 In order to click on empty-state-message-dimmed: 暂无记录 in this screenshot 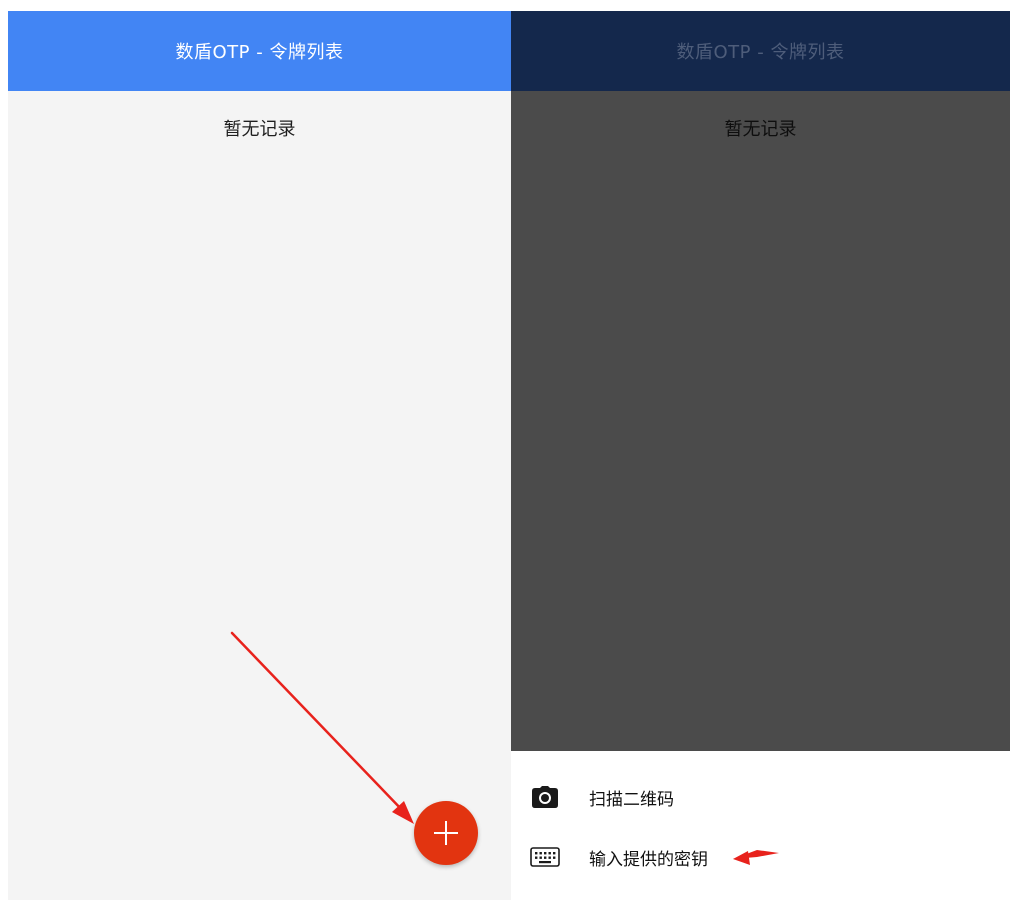, I will do `click(760, 129)`.